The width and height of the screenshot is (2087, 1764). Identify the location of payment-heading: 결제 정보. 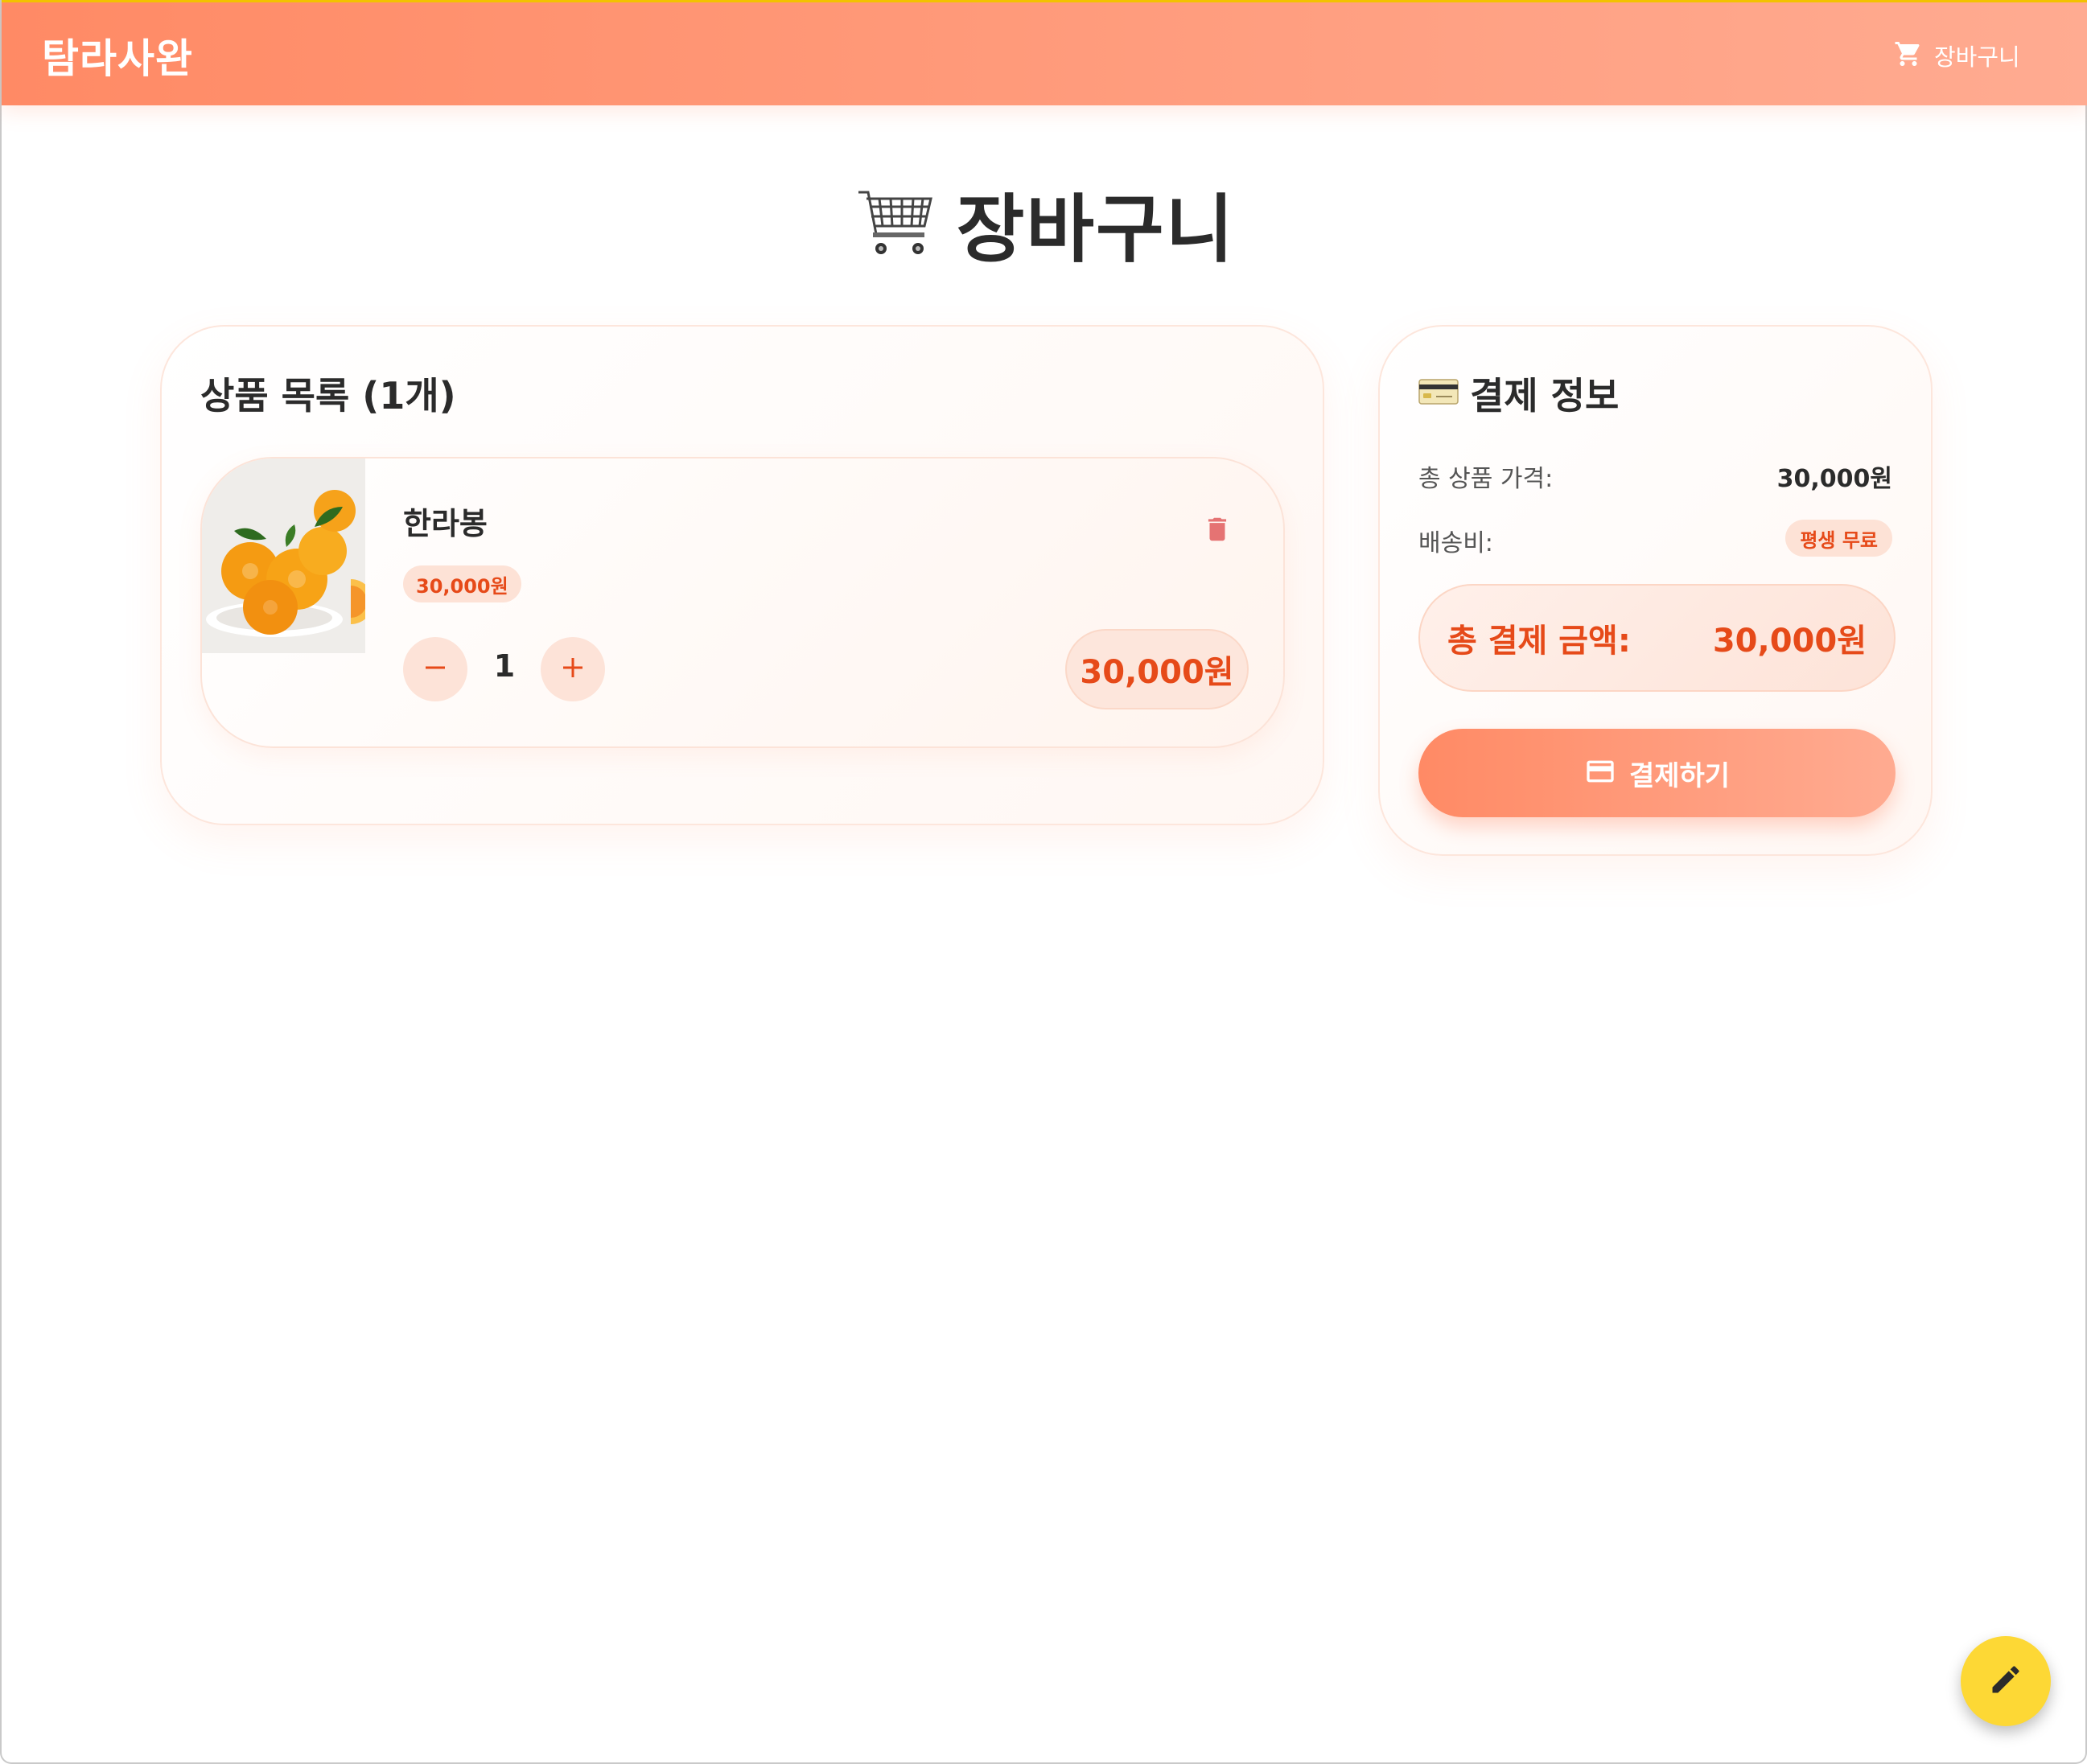
(1518, 393).